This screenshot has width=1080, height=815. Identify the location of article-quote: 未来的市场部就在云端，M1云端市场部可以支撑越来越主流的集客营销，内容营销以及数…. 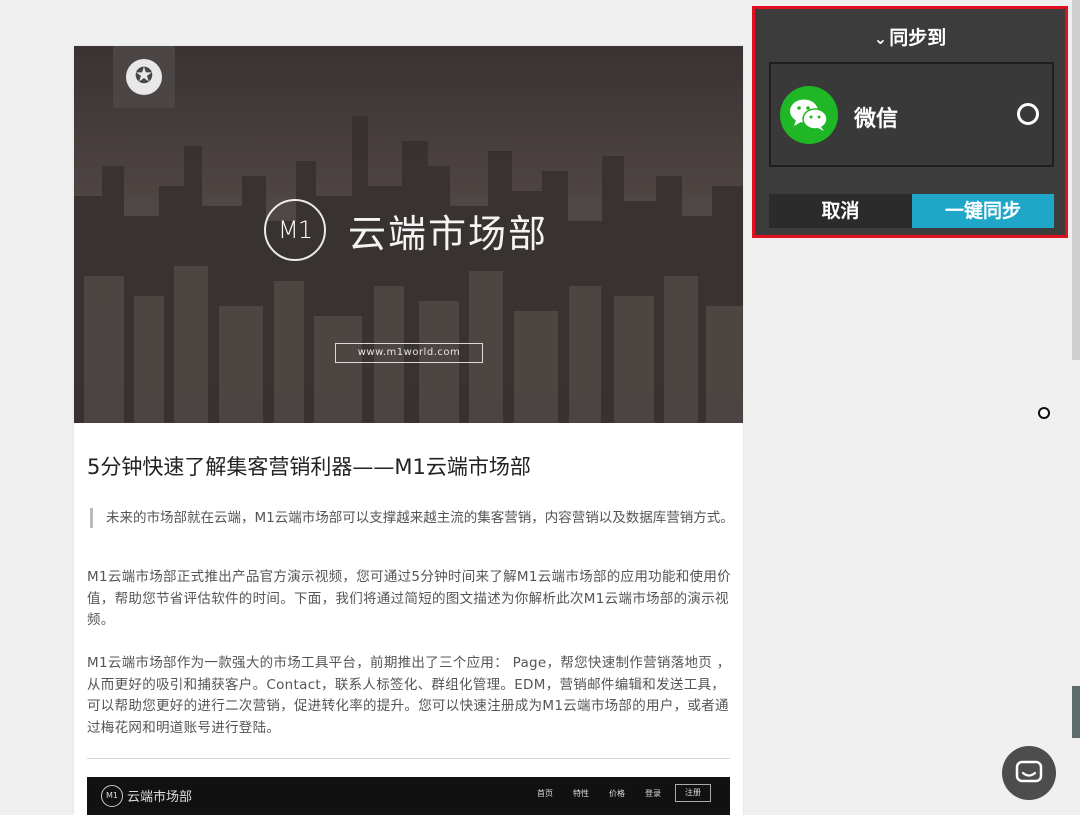
(416, 518).